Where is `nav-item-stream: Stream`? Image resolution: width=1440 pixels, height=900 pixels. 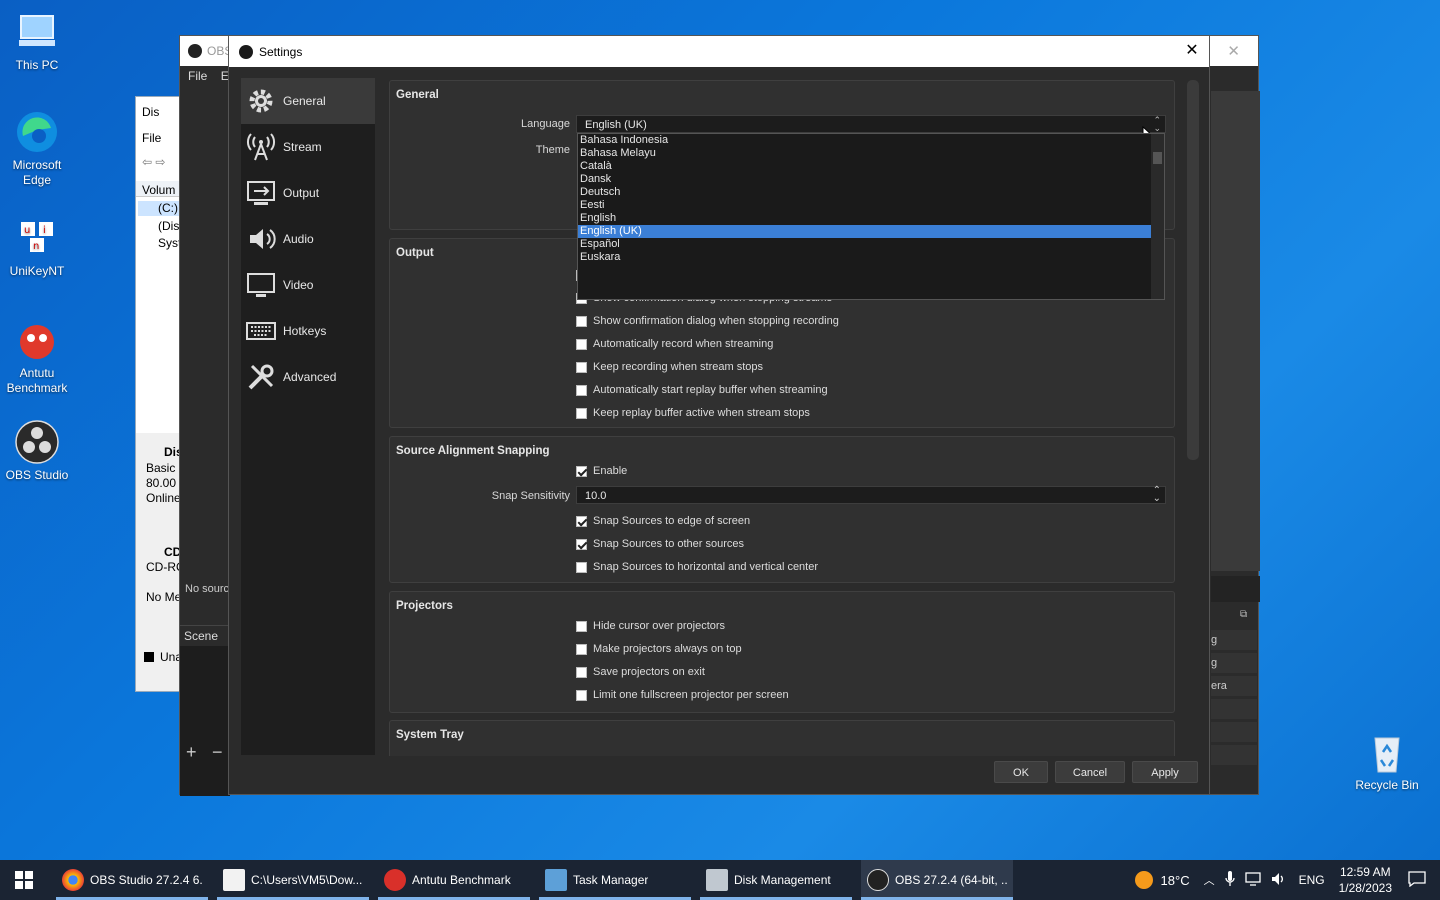 nav-item-stream: Stream is located at coordinates (308, 147).